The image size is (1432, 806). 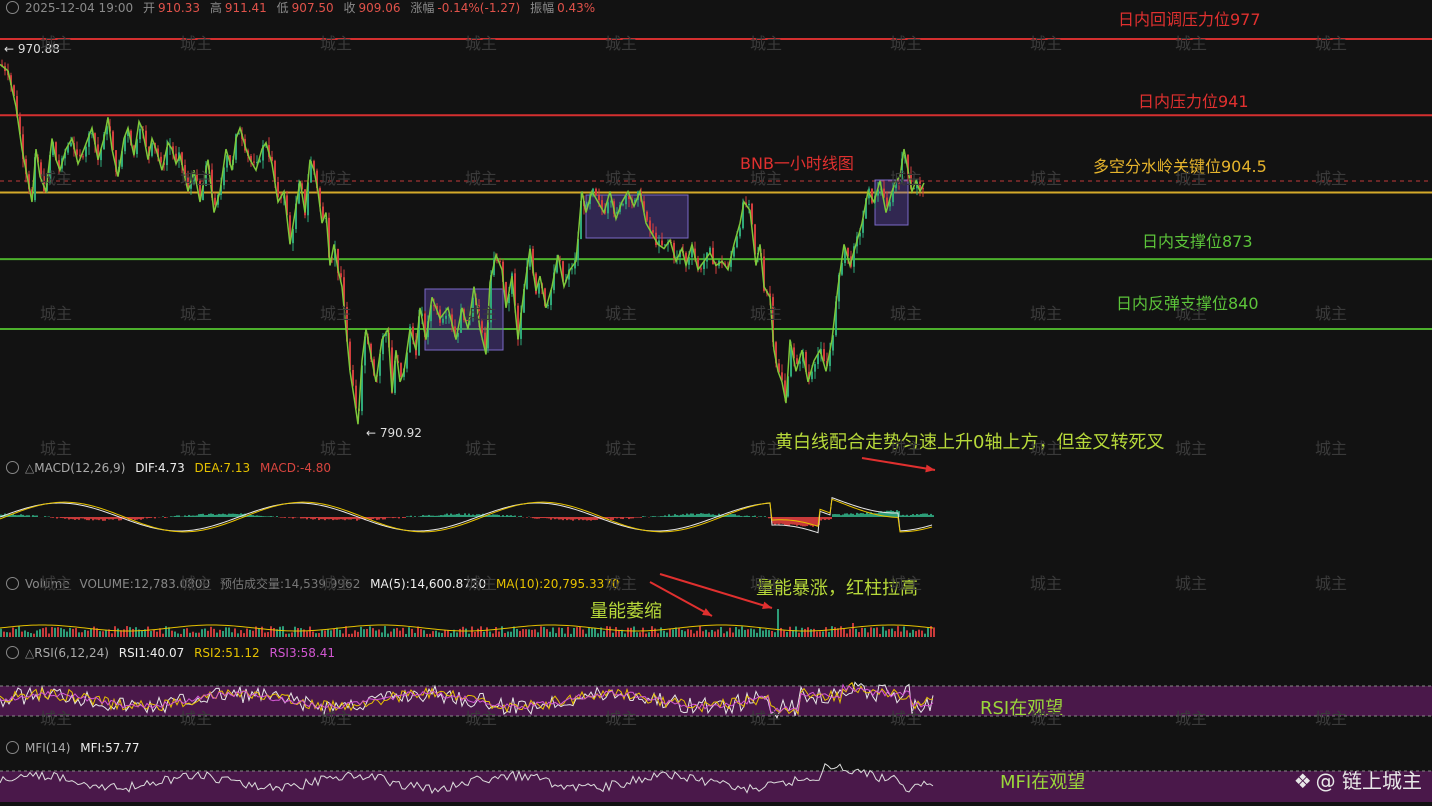 What do you see at coordinates (109, 748) in the screenshot?
I see `mfi-value: MFI:57.77` at bounding box center [109, 748].